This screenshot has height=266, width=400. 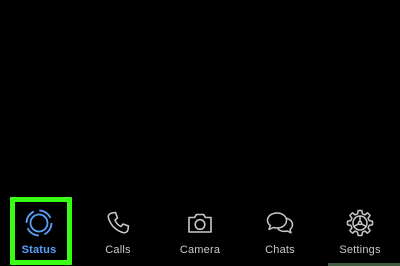 I want to click on tab-settings: Settings, so click(x=360, y=231).